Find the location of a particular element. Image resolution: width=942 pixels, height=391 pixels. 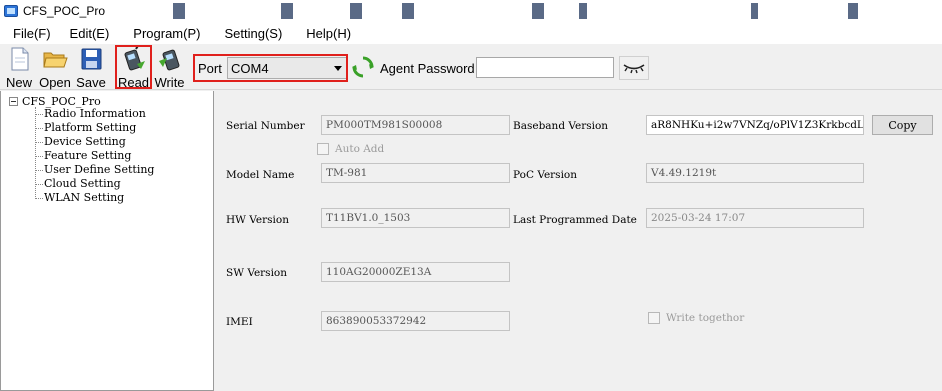

poc-version-field: V4.49.1219t is located at coordinates (755, 173).